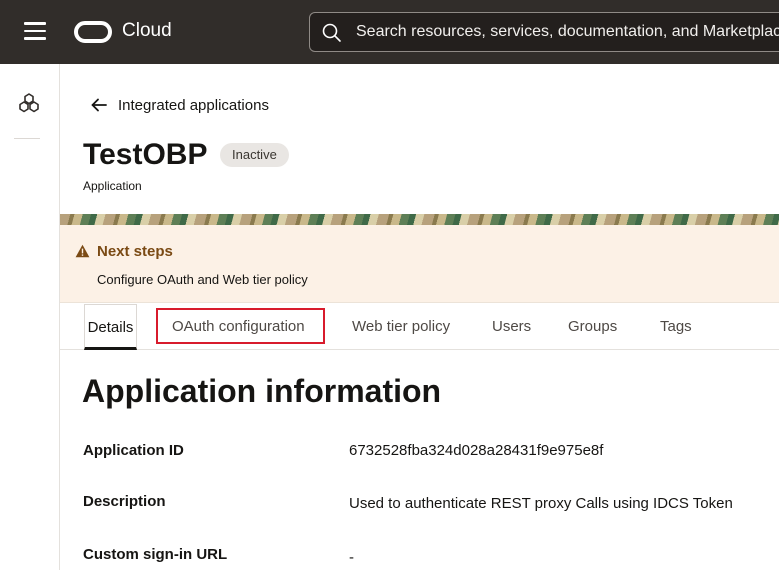  What do you see at coordinates (676, 327) in the screenshot?
I see `tab-tags: Tags` at bounding box center [676, 327].